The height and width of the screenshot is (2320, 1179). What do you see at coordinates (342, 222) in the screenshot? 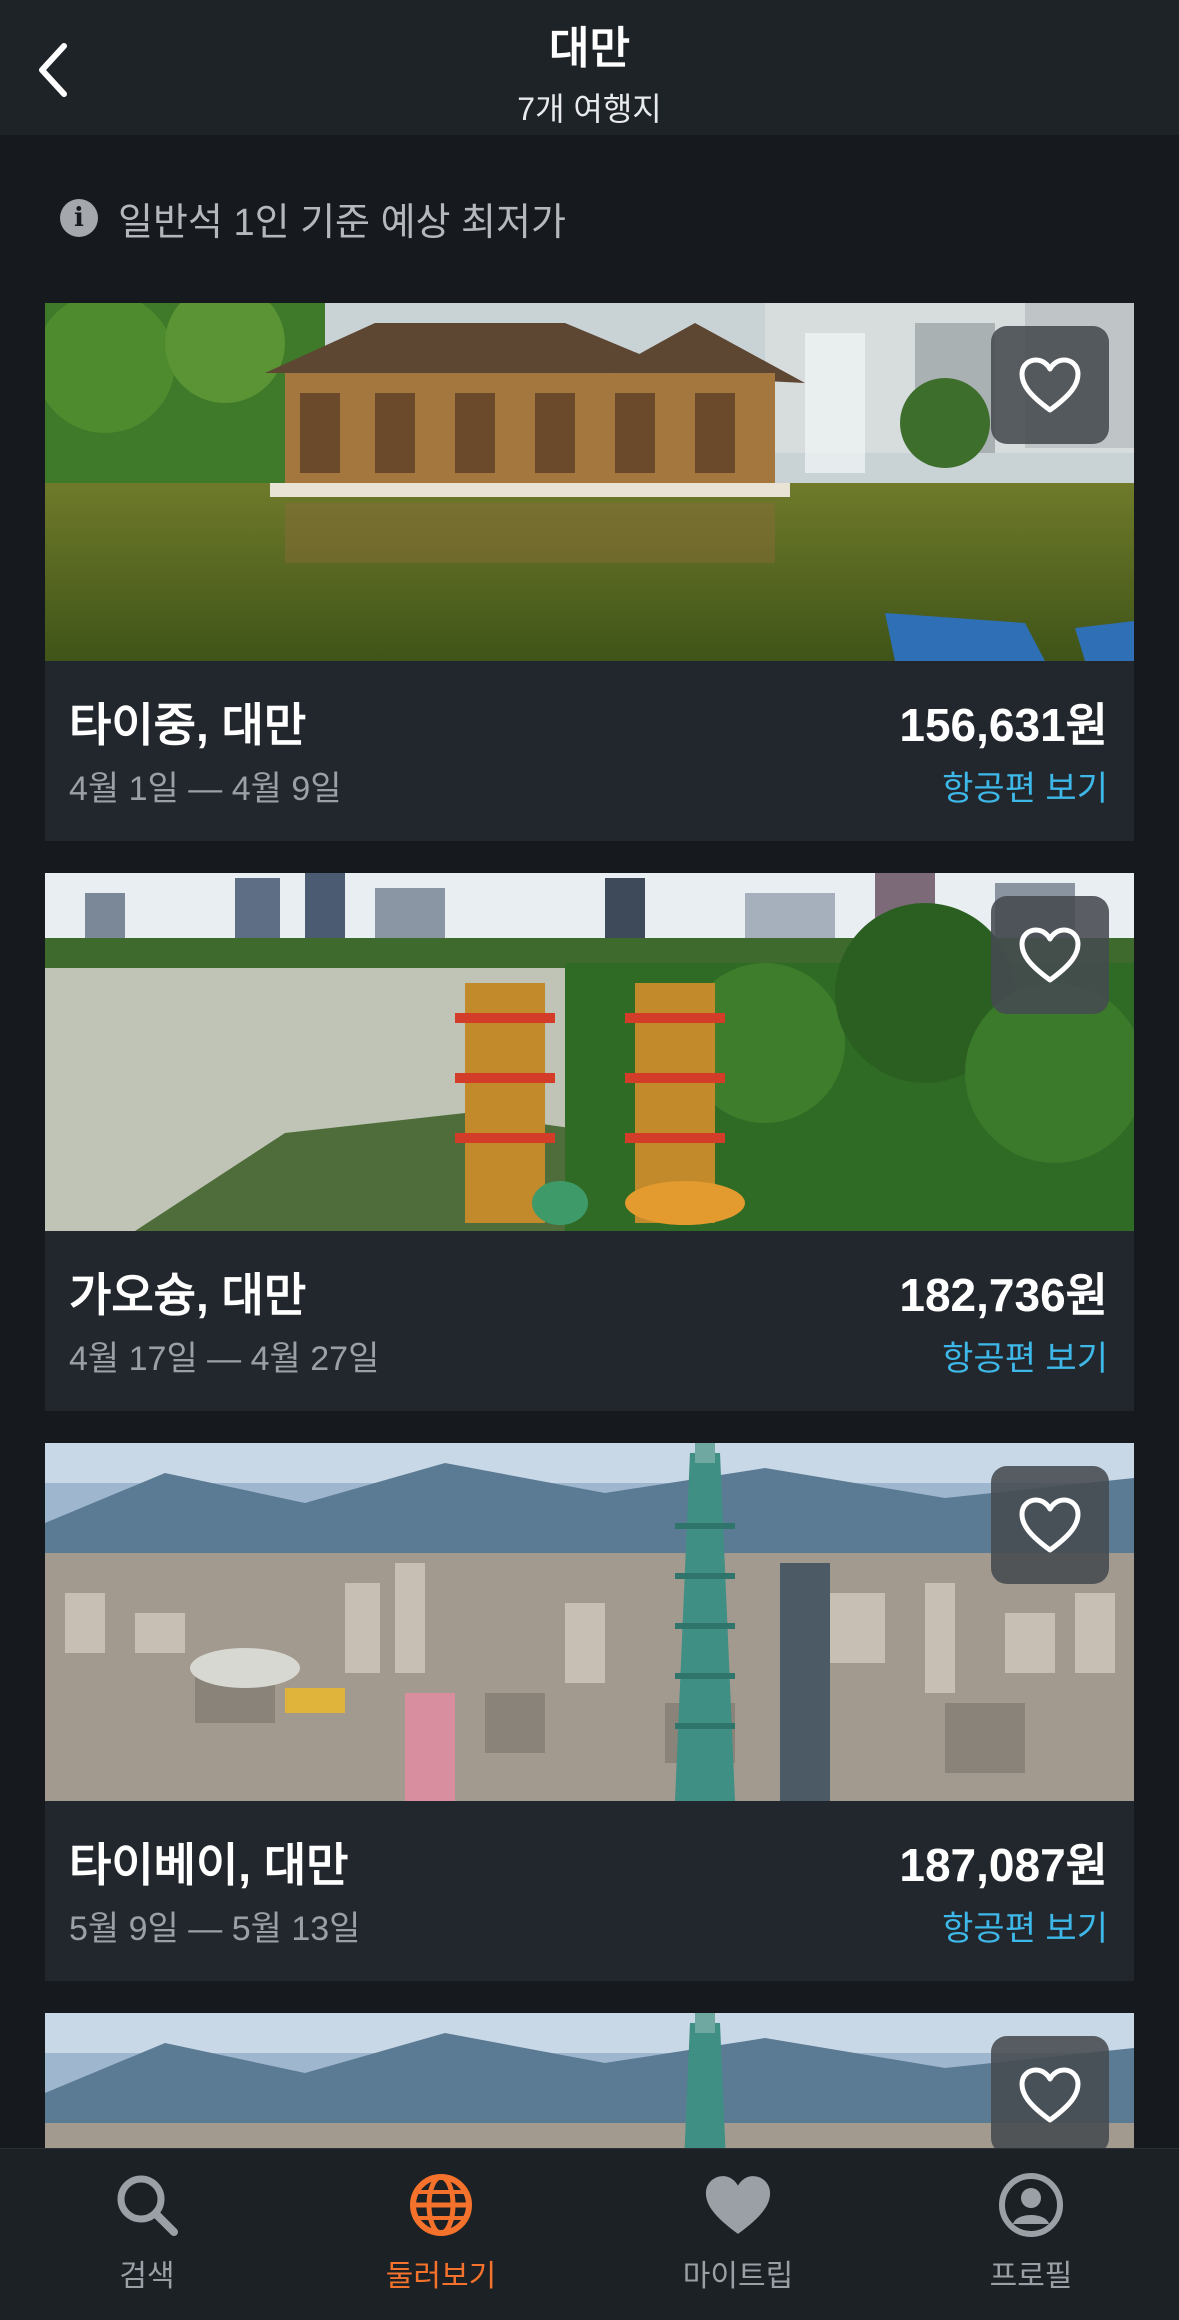
I see `price-info-text: 일반석 1인 기준 예상 최저가` at bounding box center [342, 222].